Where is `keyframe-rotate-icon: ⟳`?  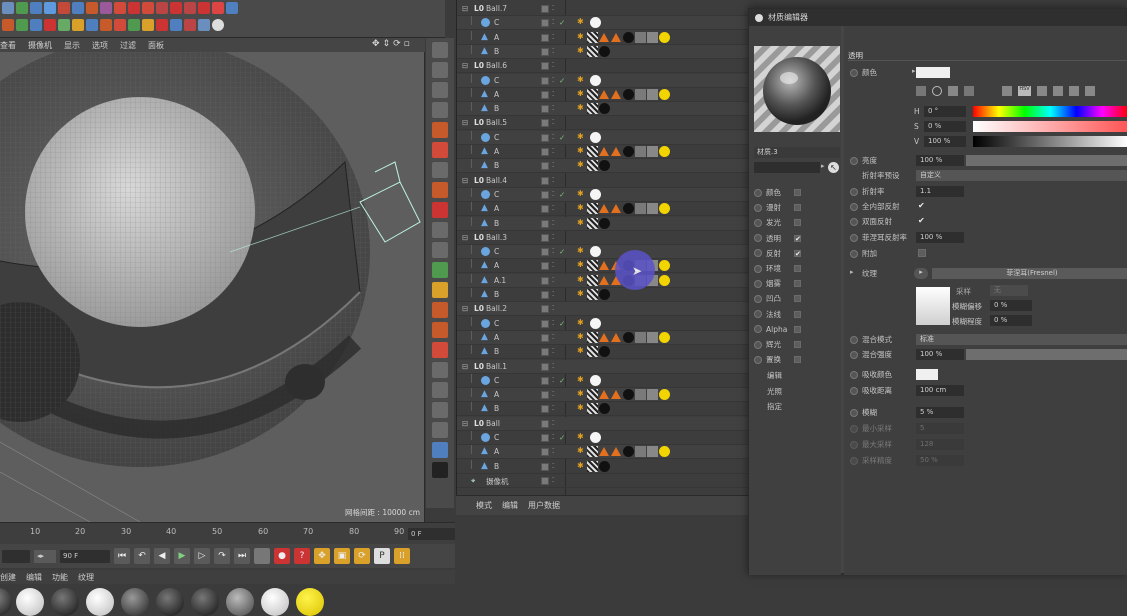 keyframe-rotate-icon: ⟳ is located at coordinates (362, 556).